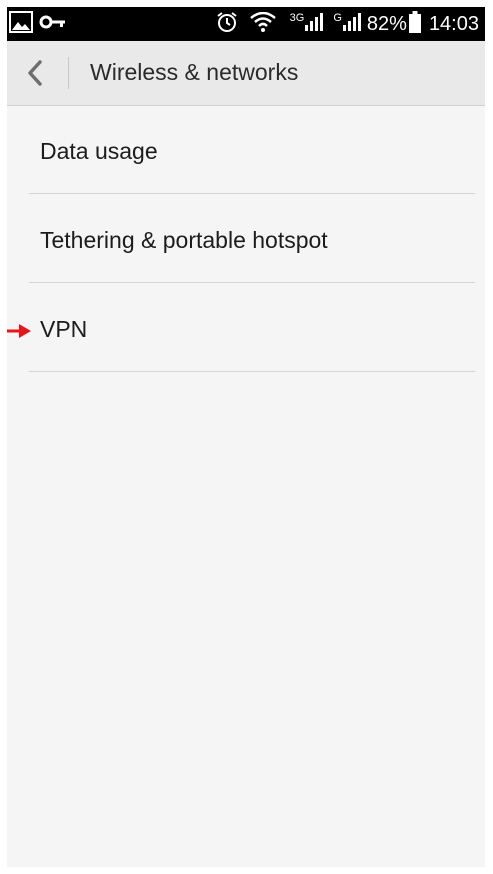 The image size is (493, 874). What do you see at coordinates (38, 24) in the screenshot?
I see `status-bar-left` at bounding box center [38, 24].